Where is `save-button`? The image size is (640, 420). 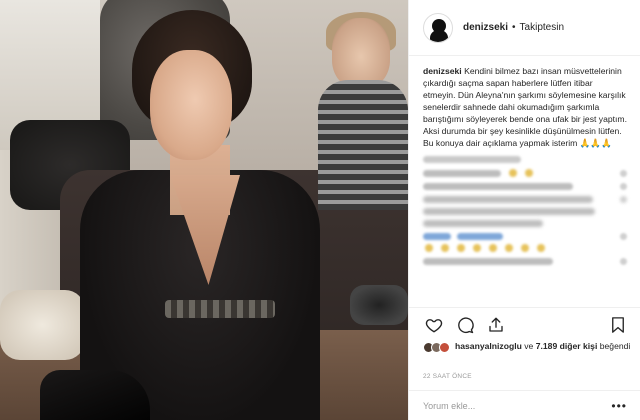 save-button is located at coordinates (618, 325).